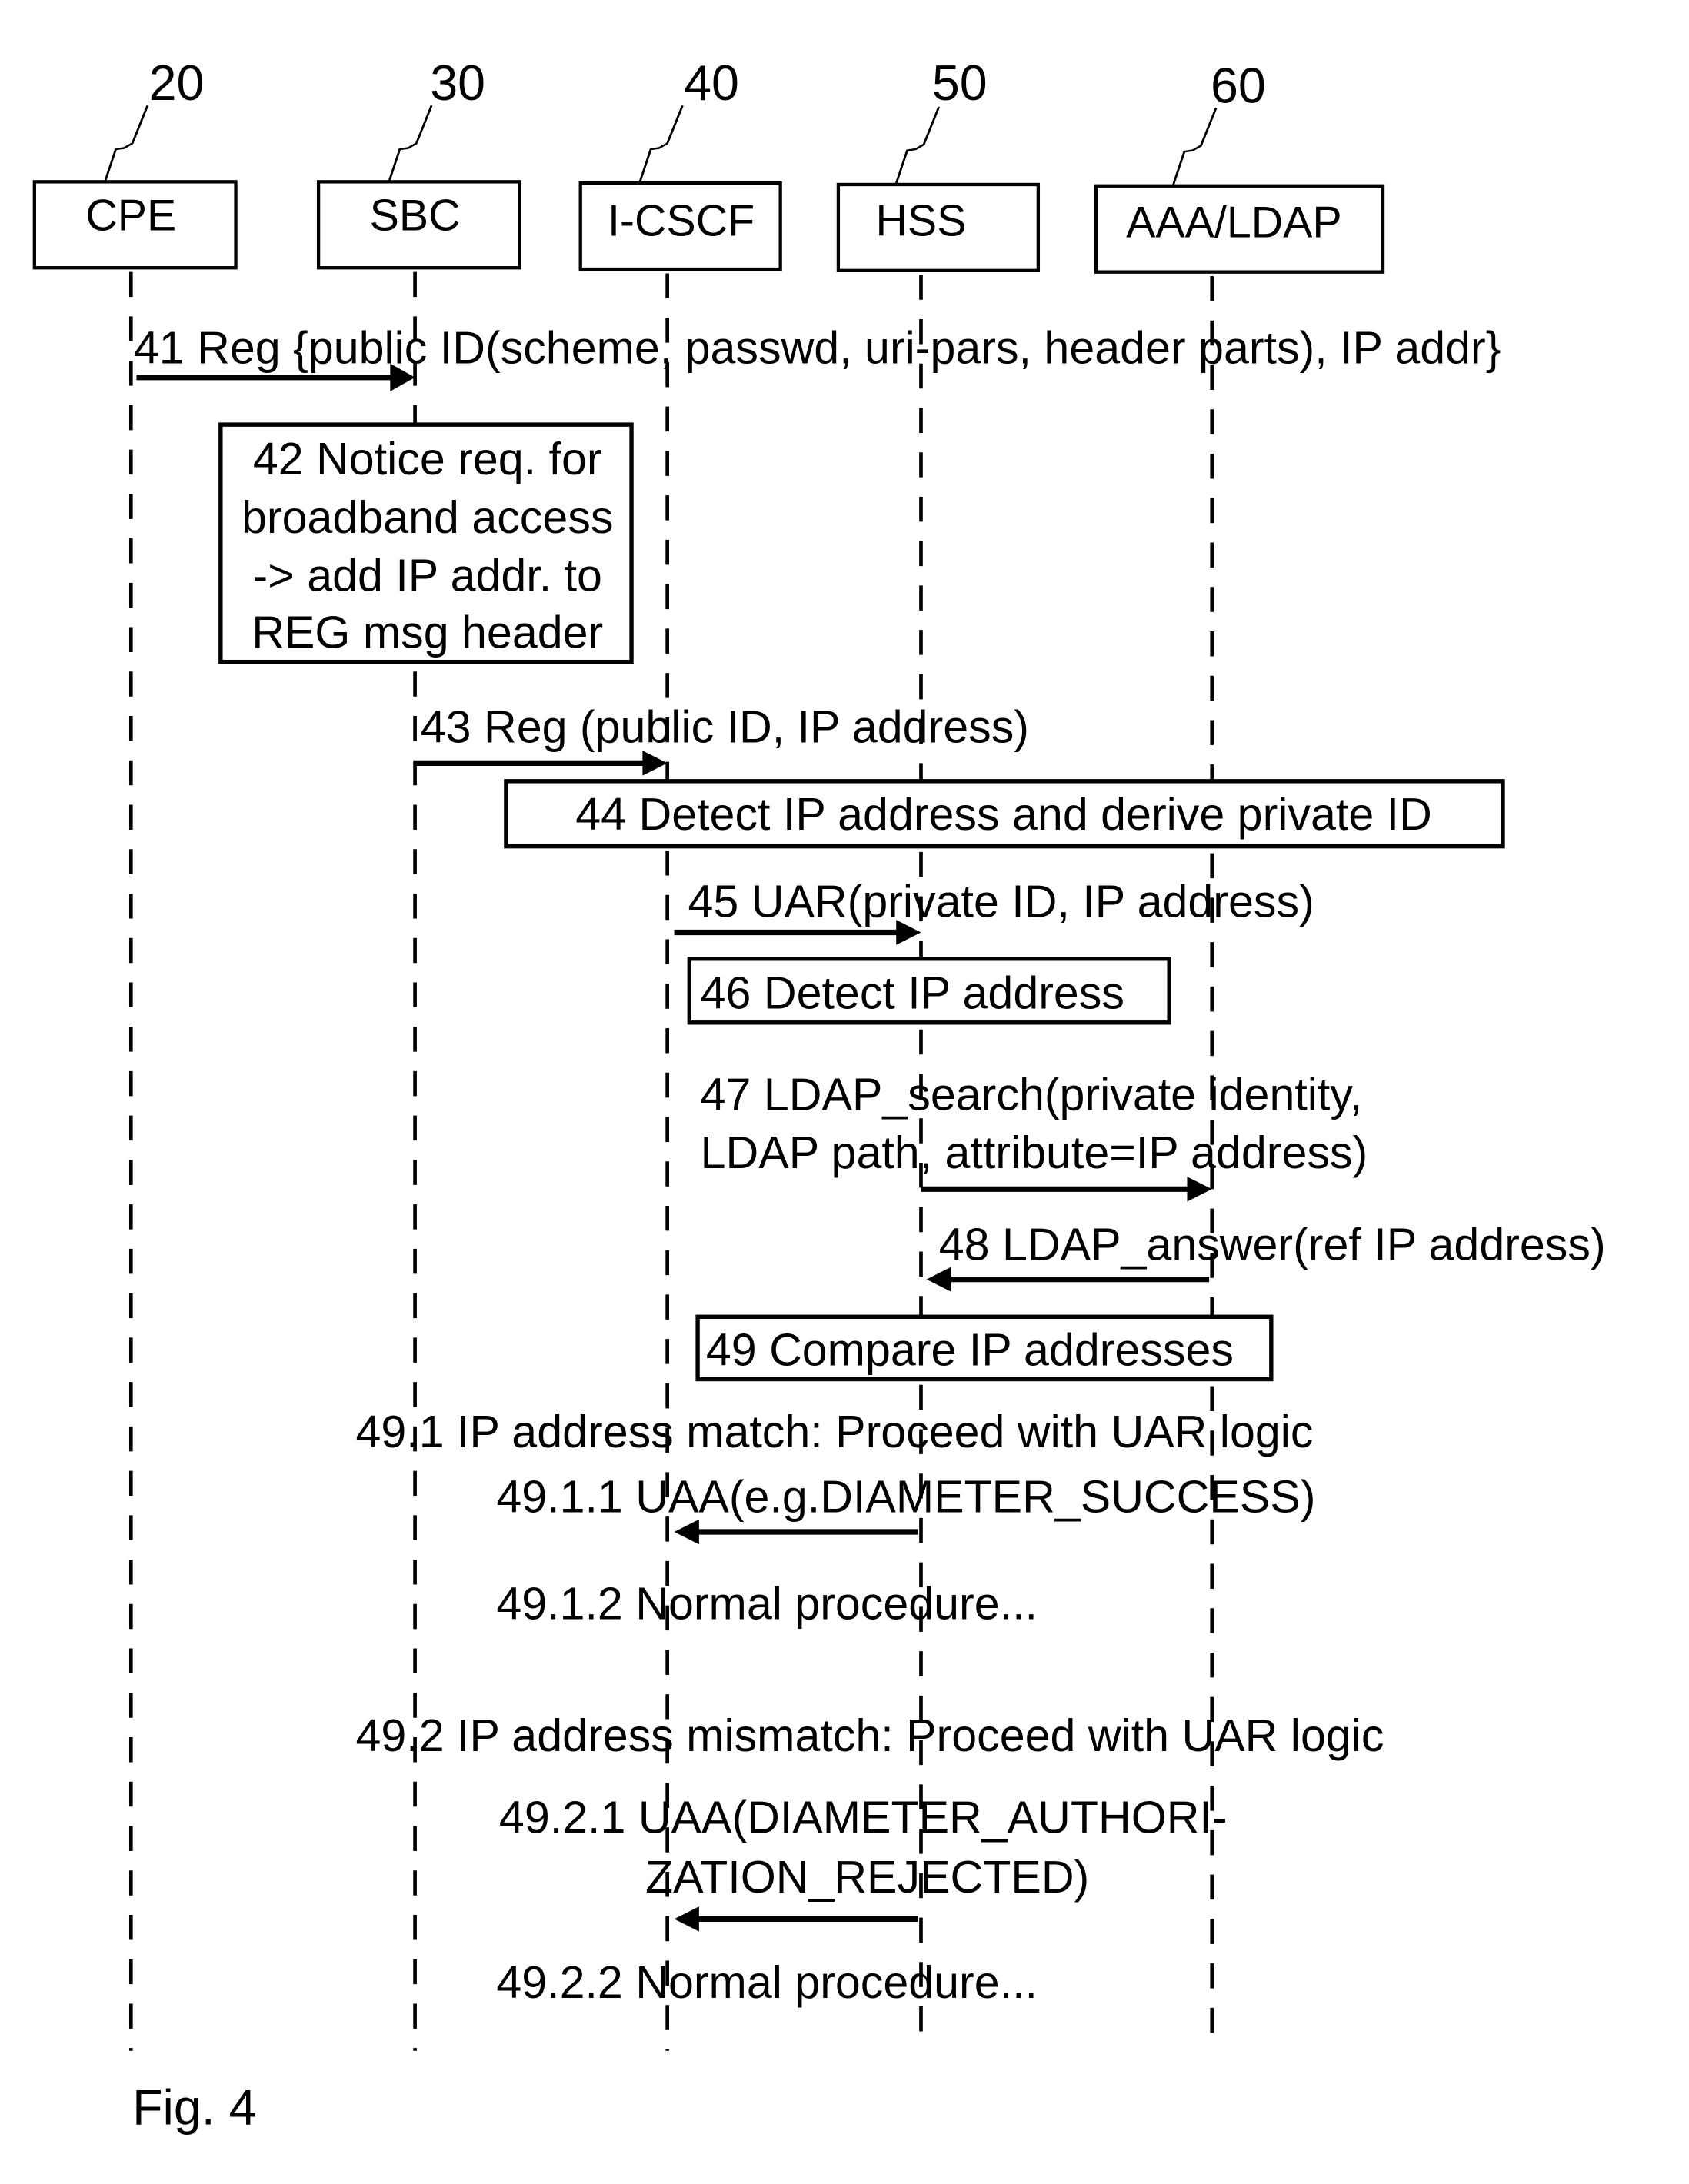 The image size is (1689, 2184). I want to click on message-47-label-line-1: 47 LDAP_search(private identity,, so click(1031, 1094).